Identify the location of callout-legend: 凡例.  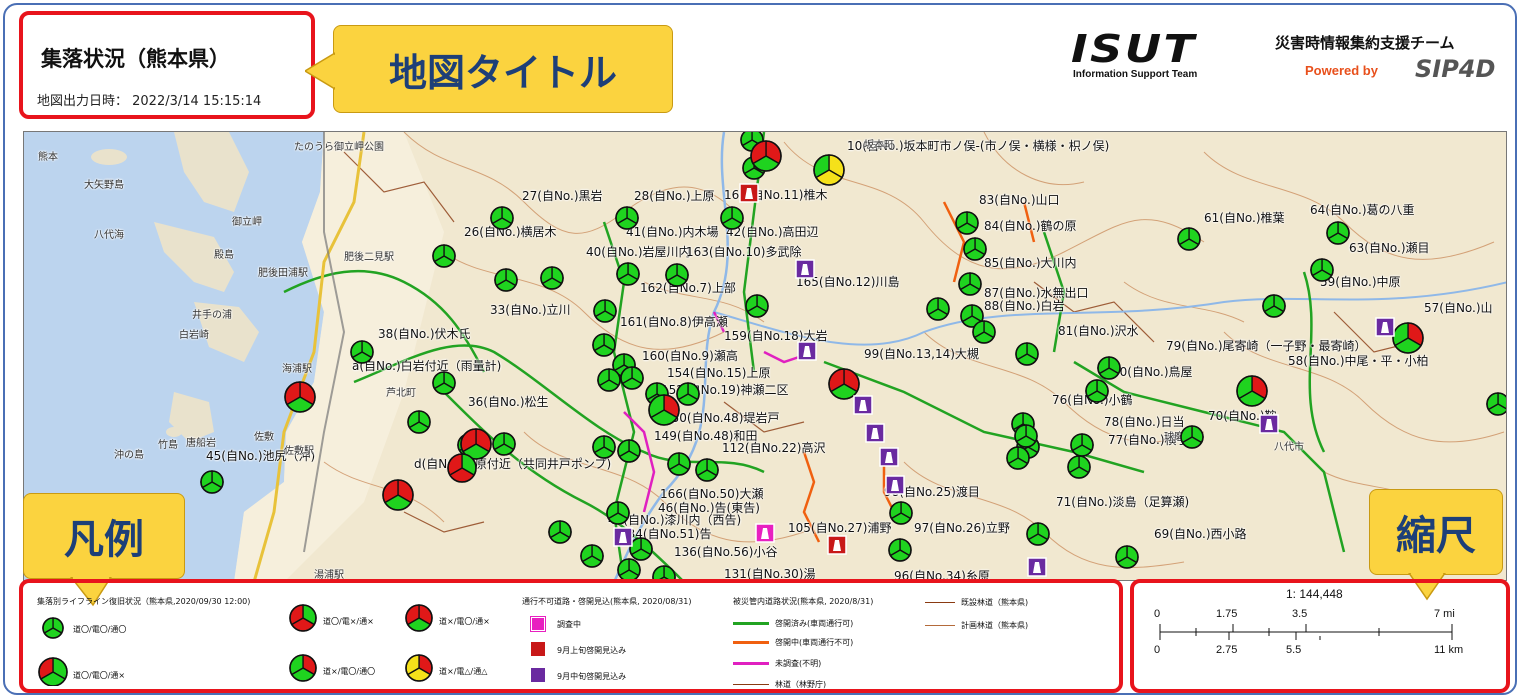
(104, 536).